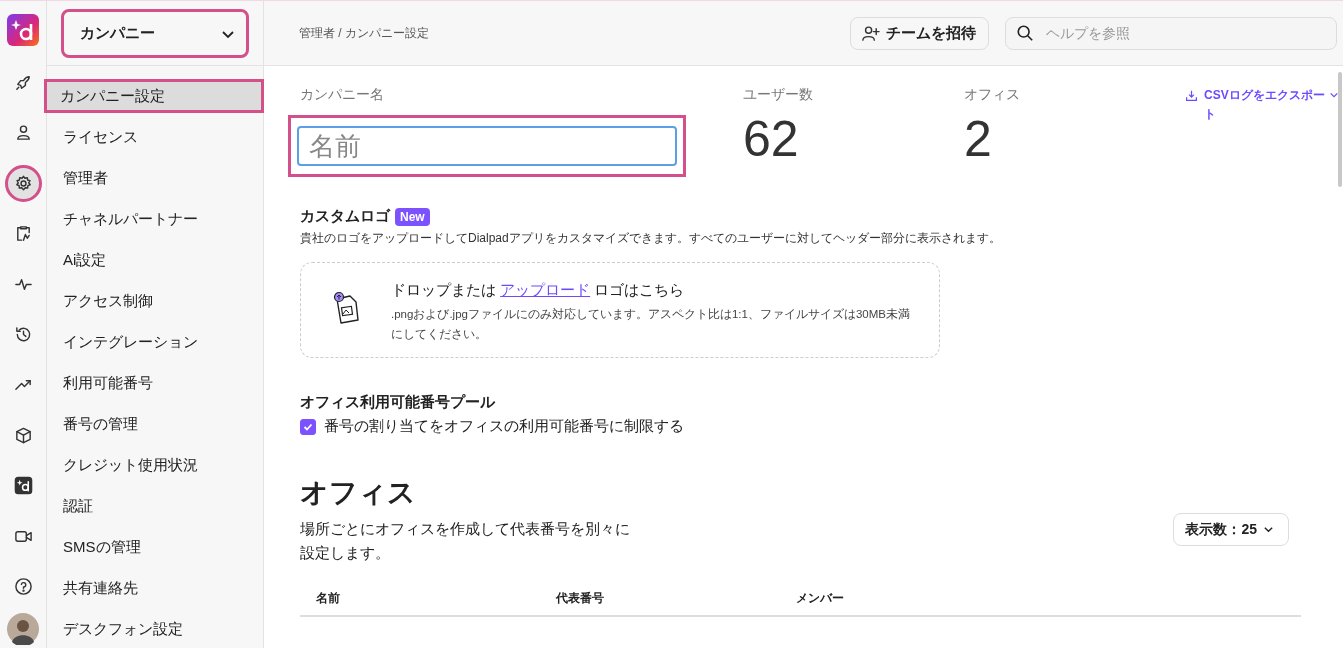 Image resolution: width=1343 pixels, height=648 pixels. What do you see at coordinates (155, 588) in the screenshot?
I see `sidebar-item: 共有連絡先` at bounding box center [155, 588].